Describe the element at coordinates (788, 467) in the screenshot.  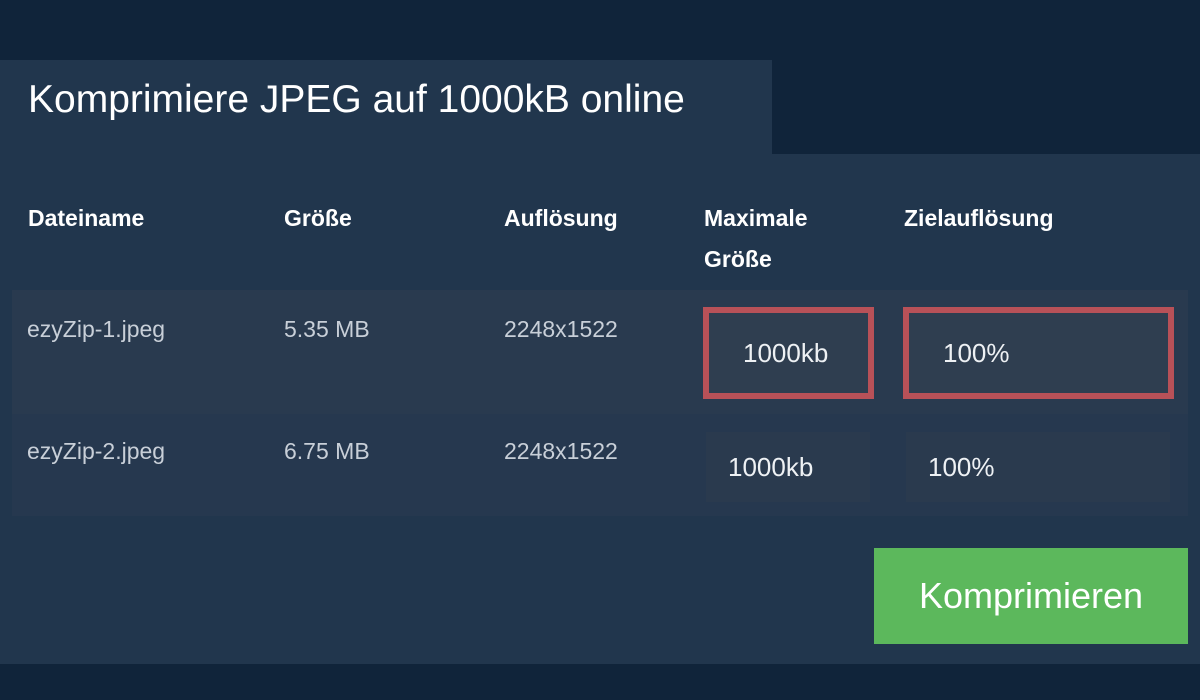
I see `row2-max-size-input: 1000kb` at that location.